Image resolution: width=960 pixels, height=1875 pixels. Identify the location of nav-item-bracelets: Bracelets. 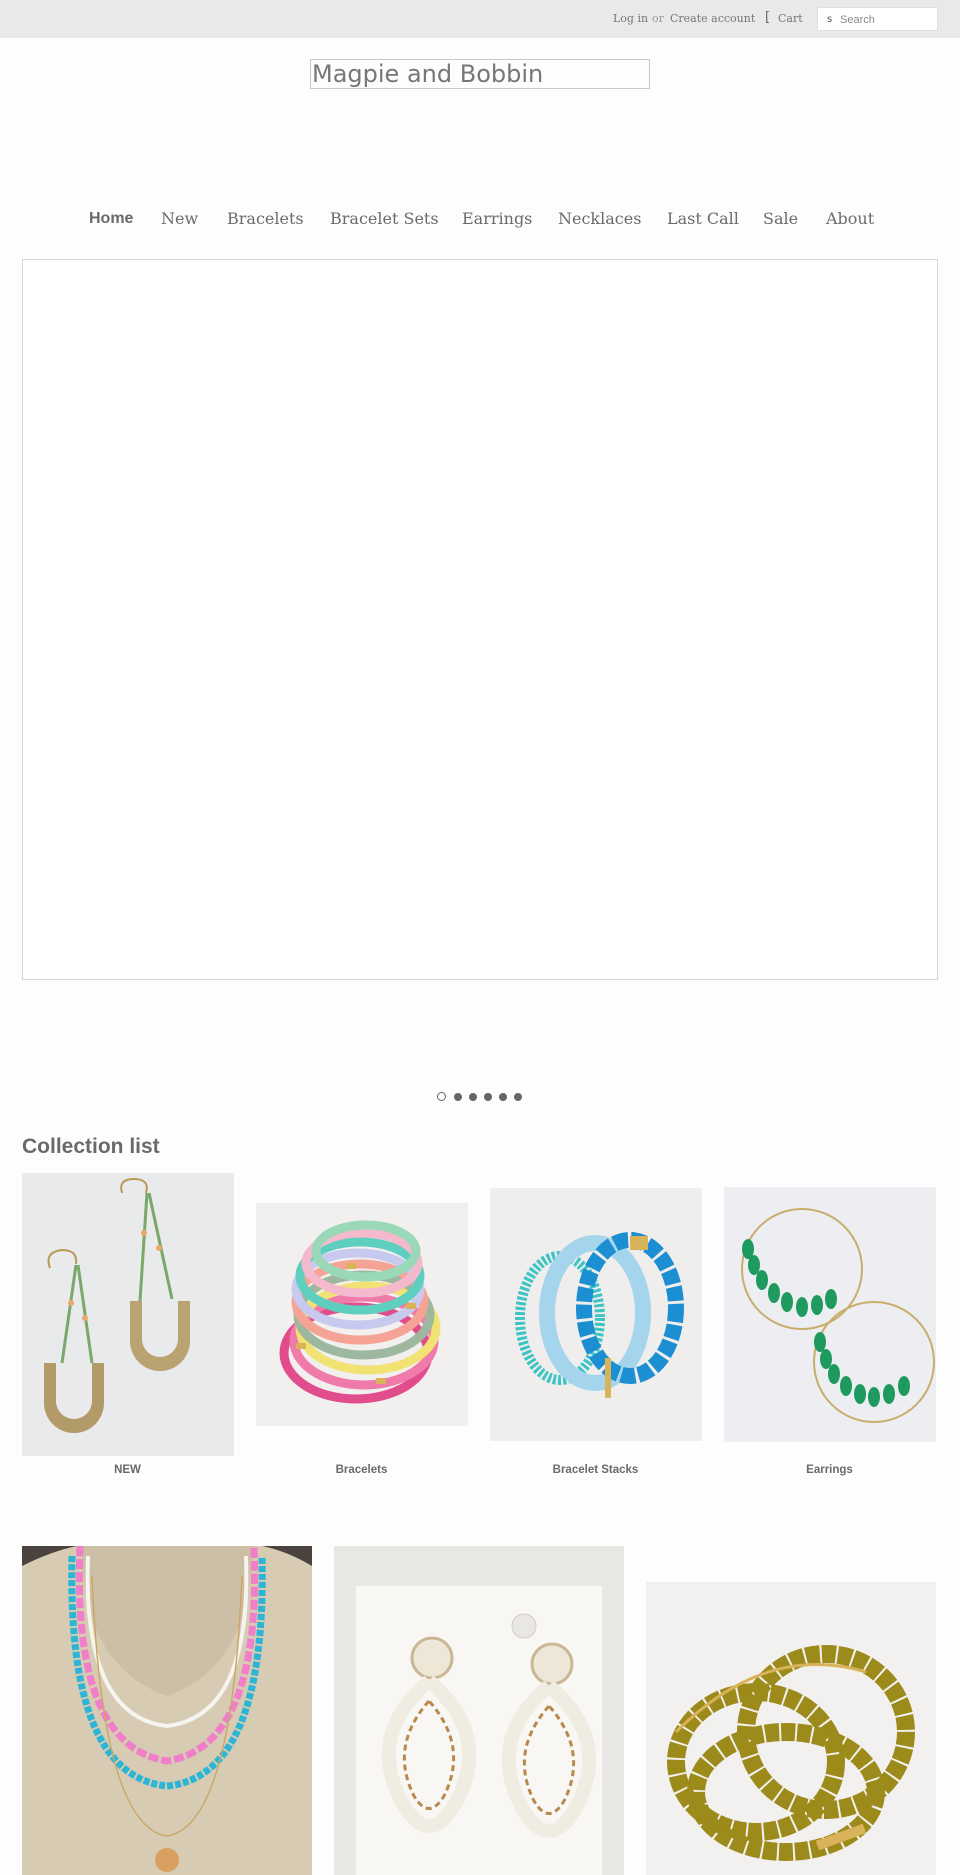
(265, 218).